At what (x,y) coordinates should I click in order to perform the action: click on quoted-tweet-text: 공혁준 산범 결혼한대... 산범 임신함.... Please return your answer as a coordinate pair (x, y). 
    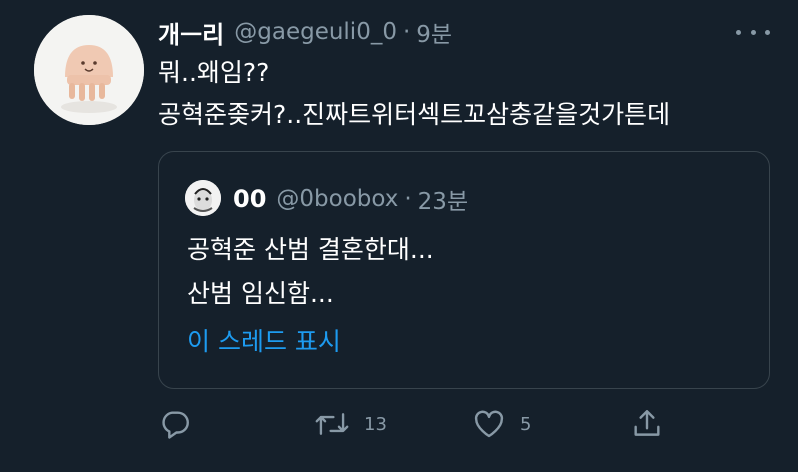
    Looking at the image, I should click on (310, 272).